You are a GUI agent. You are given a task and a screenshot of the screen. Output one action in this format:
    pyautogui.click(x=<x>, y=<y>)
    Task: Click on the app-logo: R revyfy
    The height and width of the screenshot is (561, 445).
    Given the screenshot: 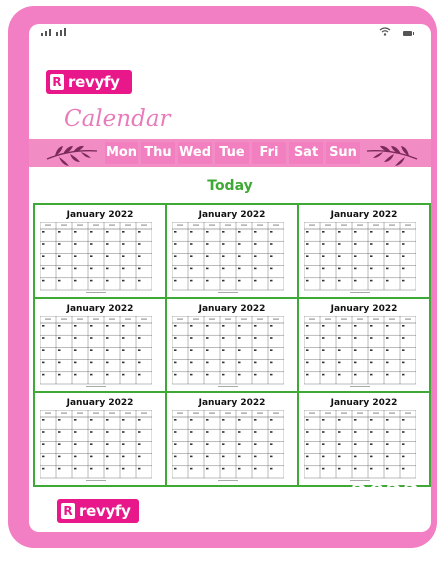 What is the action you would take?
    pyautogui.click(x=89, y=82)
    